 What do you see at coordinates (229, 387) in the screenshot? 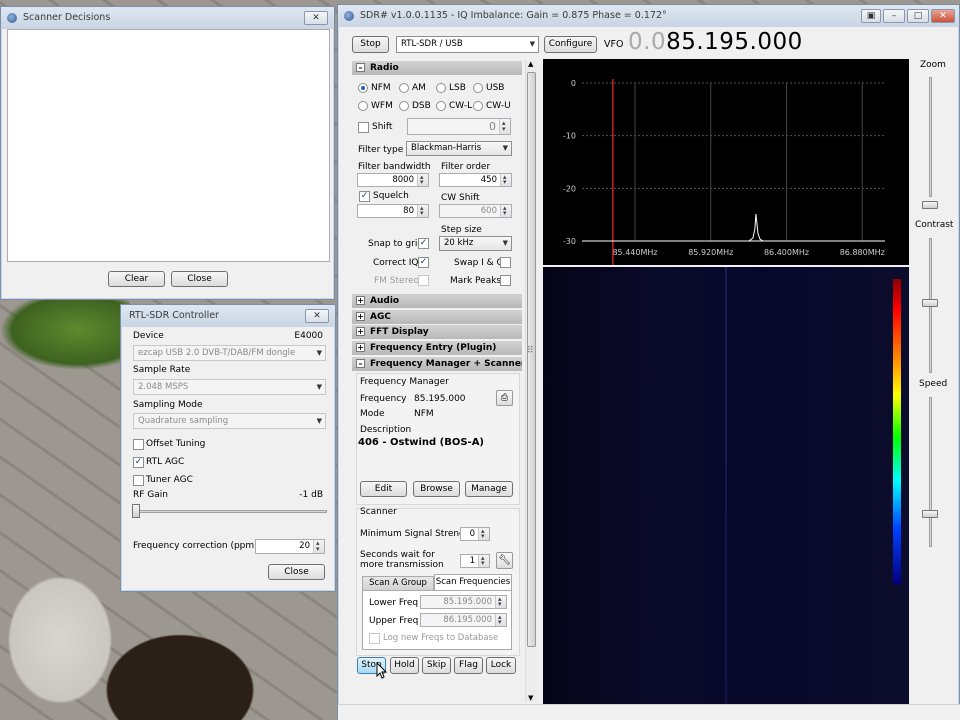
I see `sample-rate-select: 2.048 MSPS ▼` at bounding box center [229, 387].